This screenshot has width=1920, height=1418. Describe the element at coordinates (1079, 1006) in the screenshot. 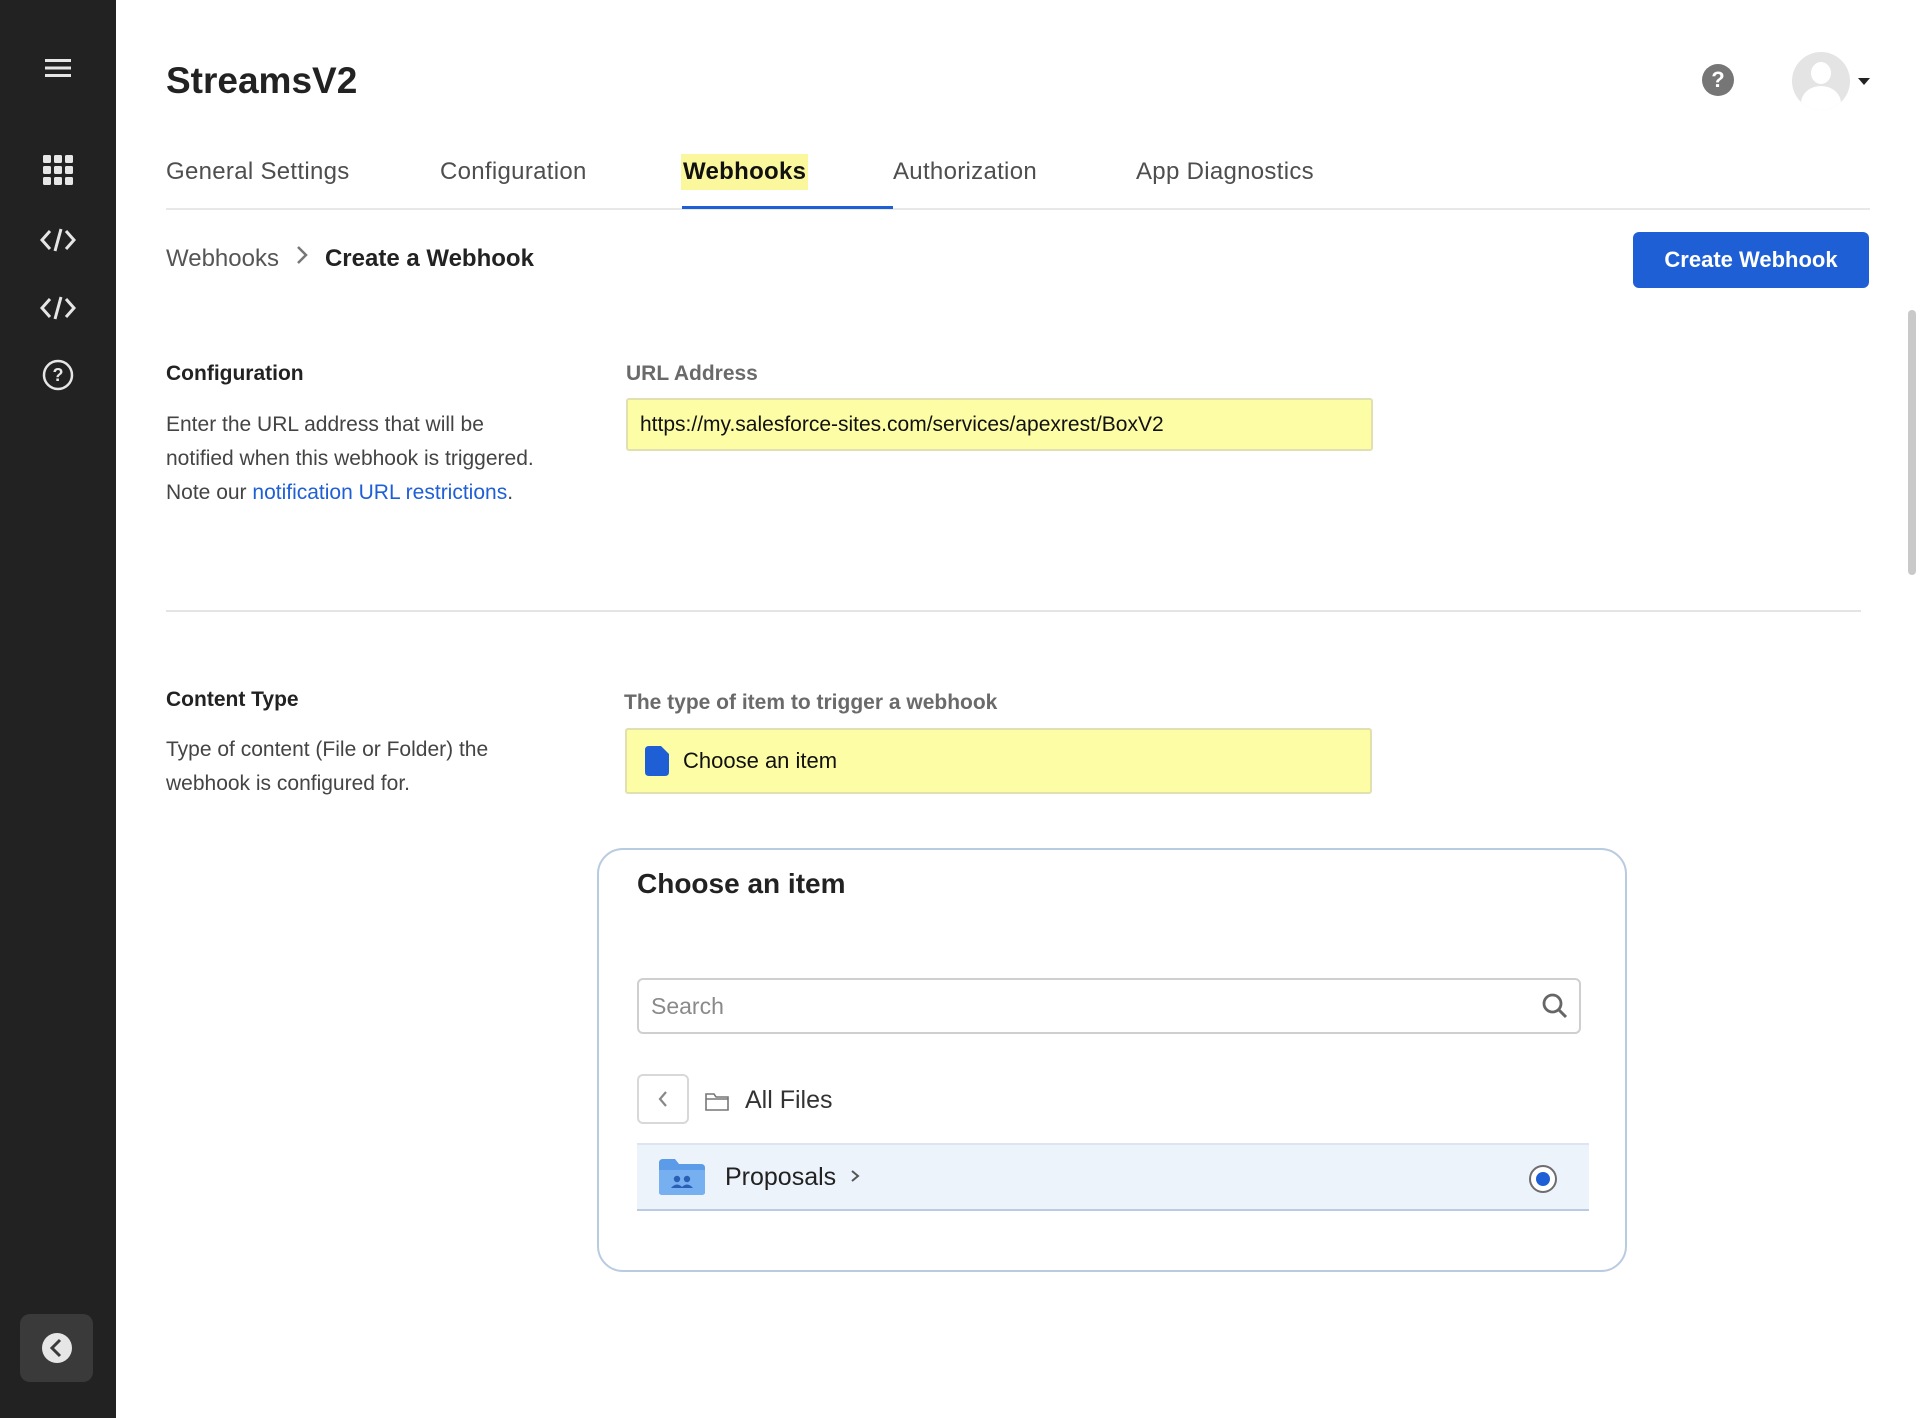

I see `search-input` at that location.